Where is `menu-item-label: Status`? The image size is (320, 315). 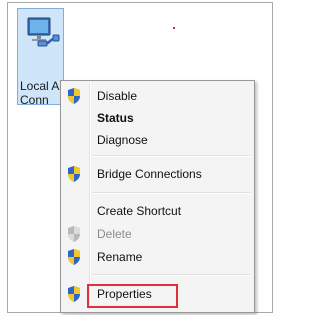
menu-item-label: Status is located at coordinates (115, 118).